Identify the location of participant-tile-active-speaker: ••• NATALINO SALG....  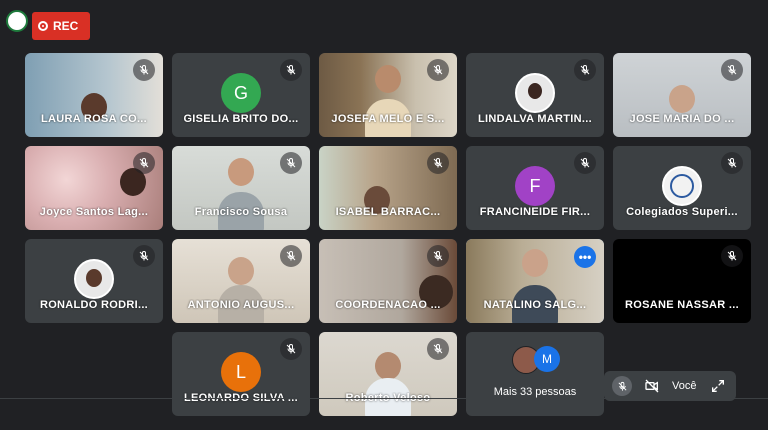
(535, 281).